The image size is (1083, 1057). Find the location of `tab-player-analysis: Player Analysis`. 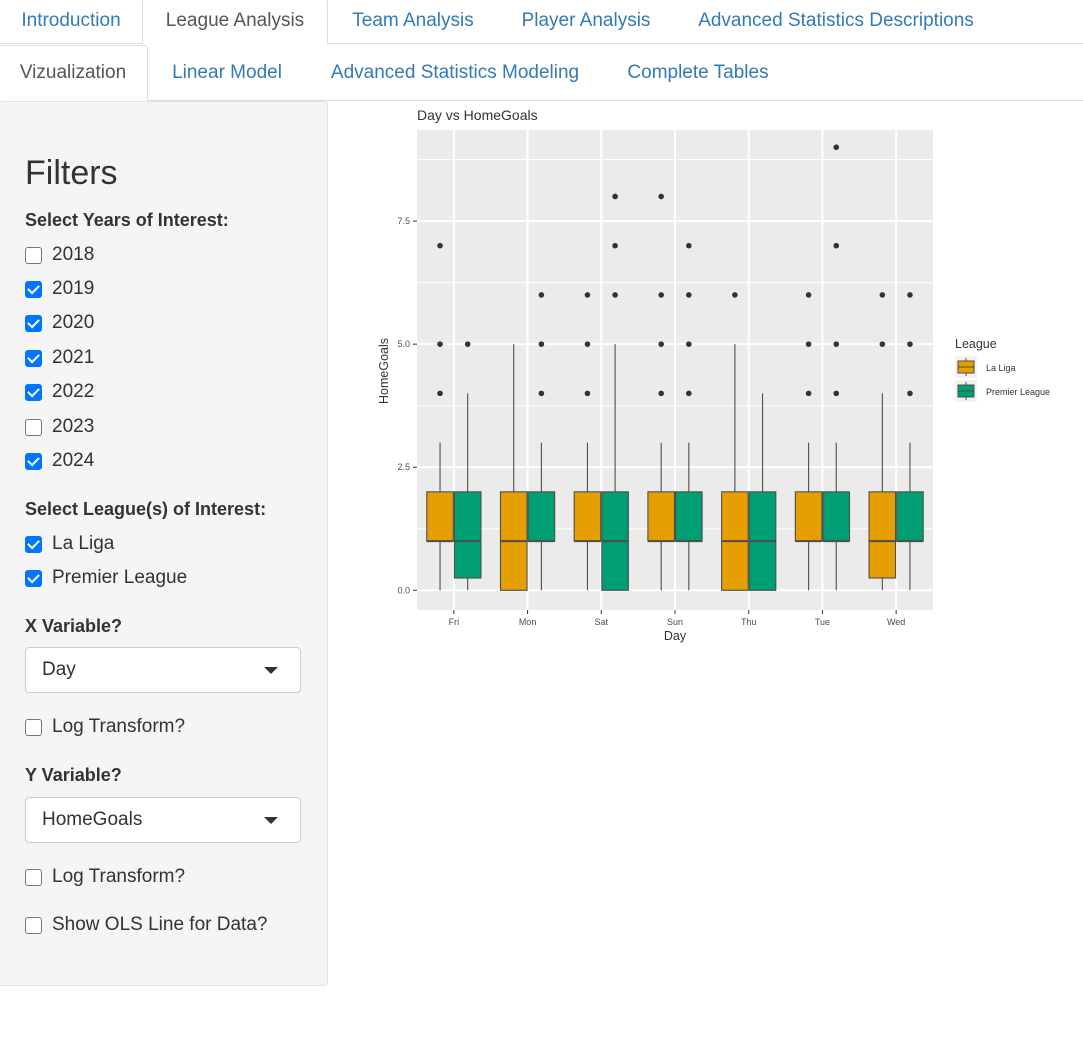

tab-player-analysis: Player Analysis is located at coordinates (586, 21).